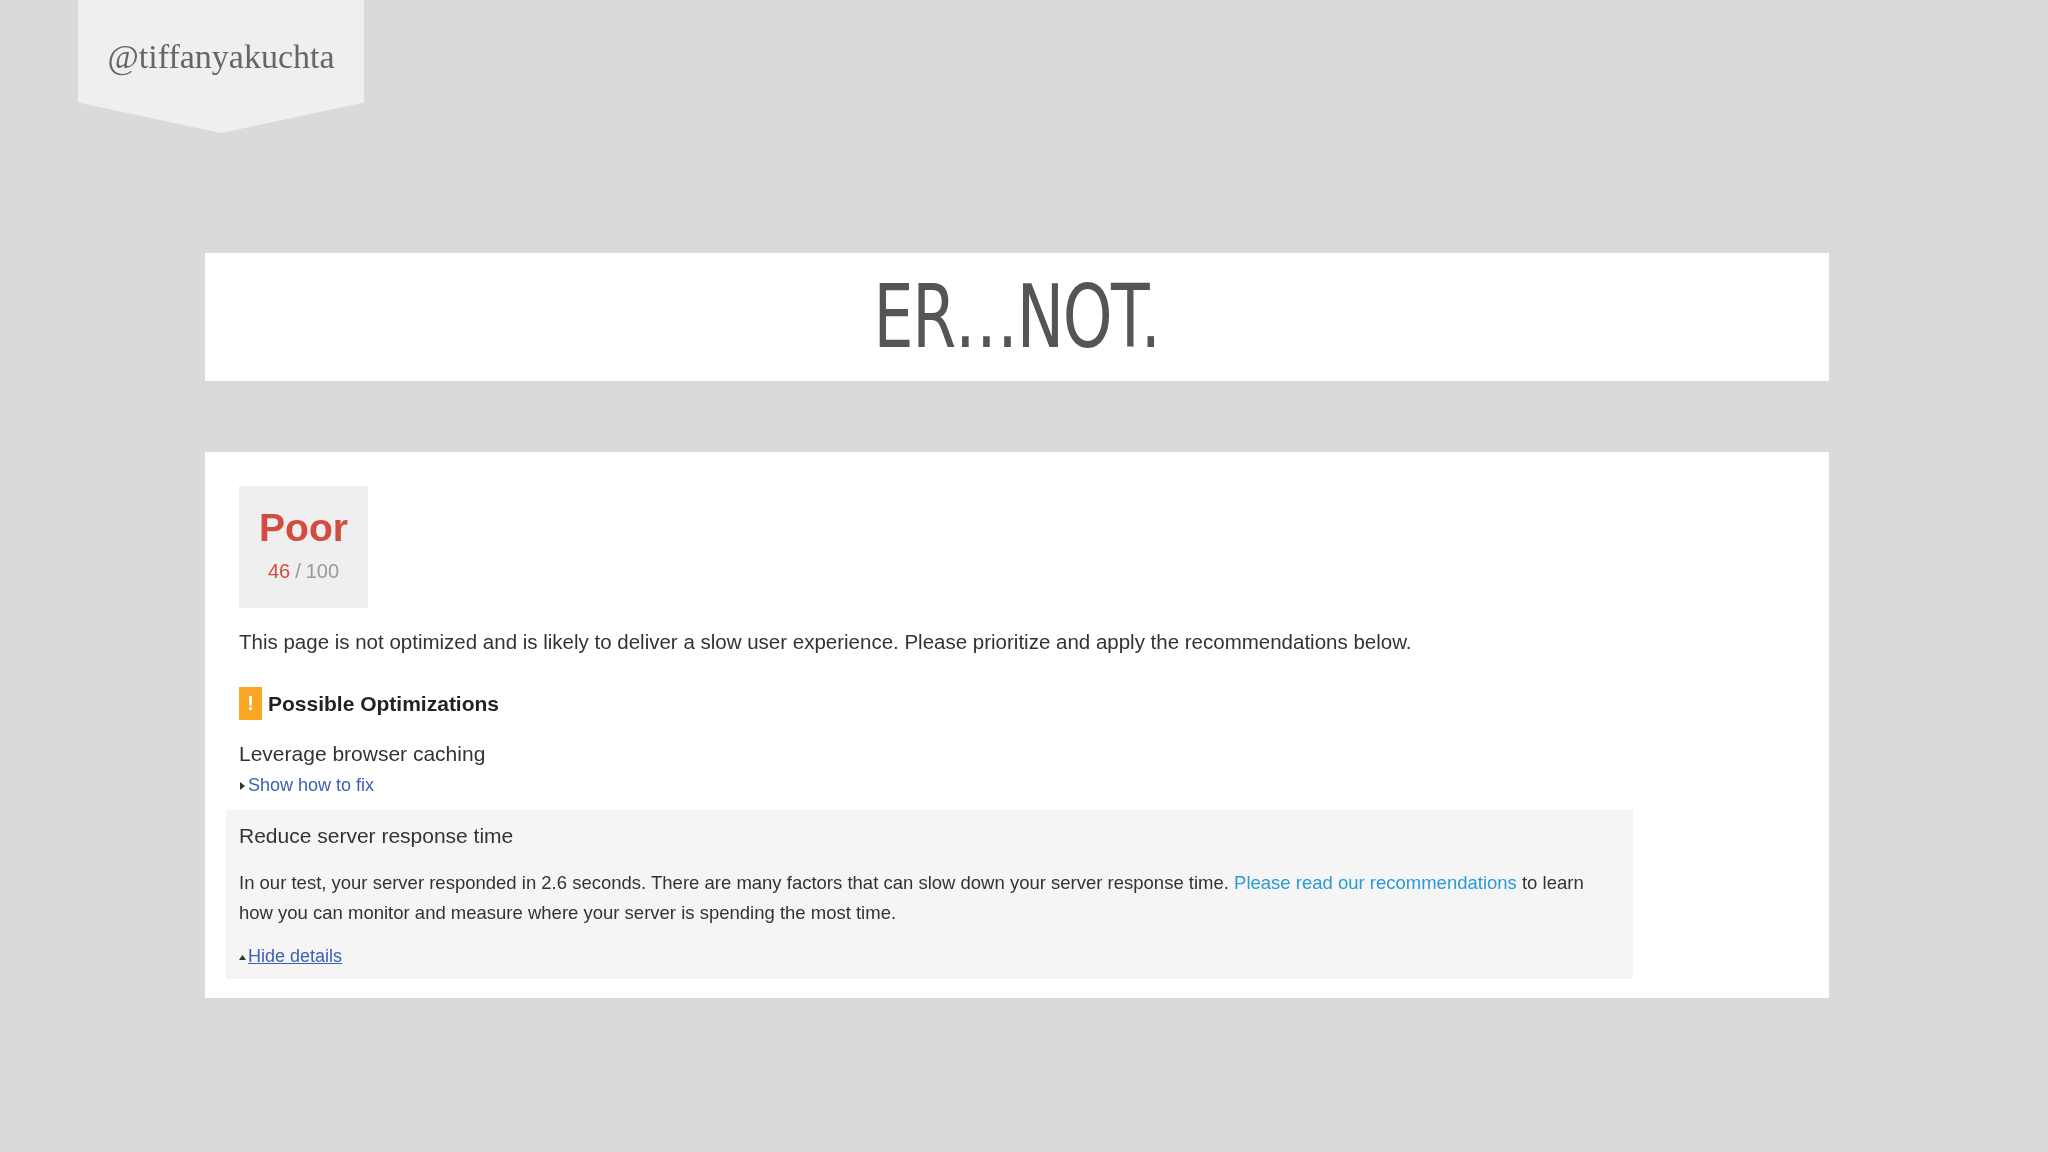 The image size is (2048, 1152). I want to click on section-heading: Possible Optimizations, so click(384, 703).